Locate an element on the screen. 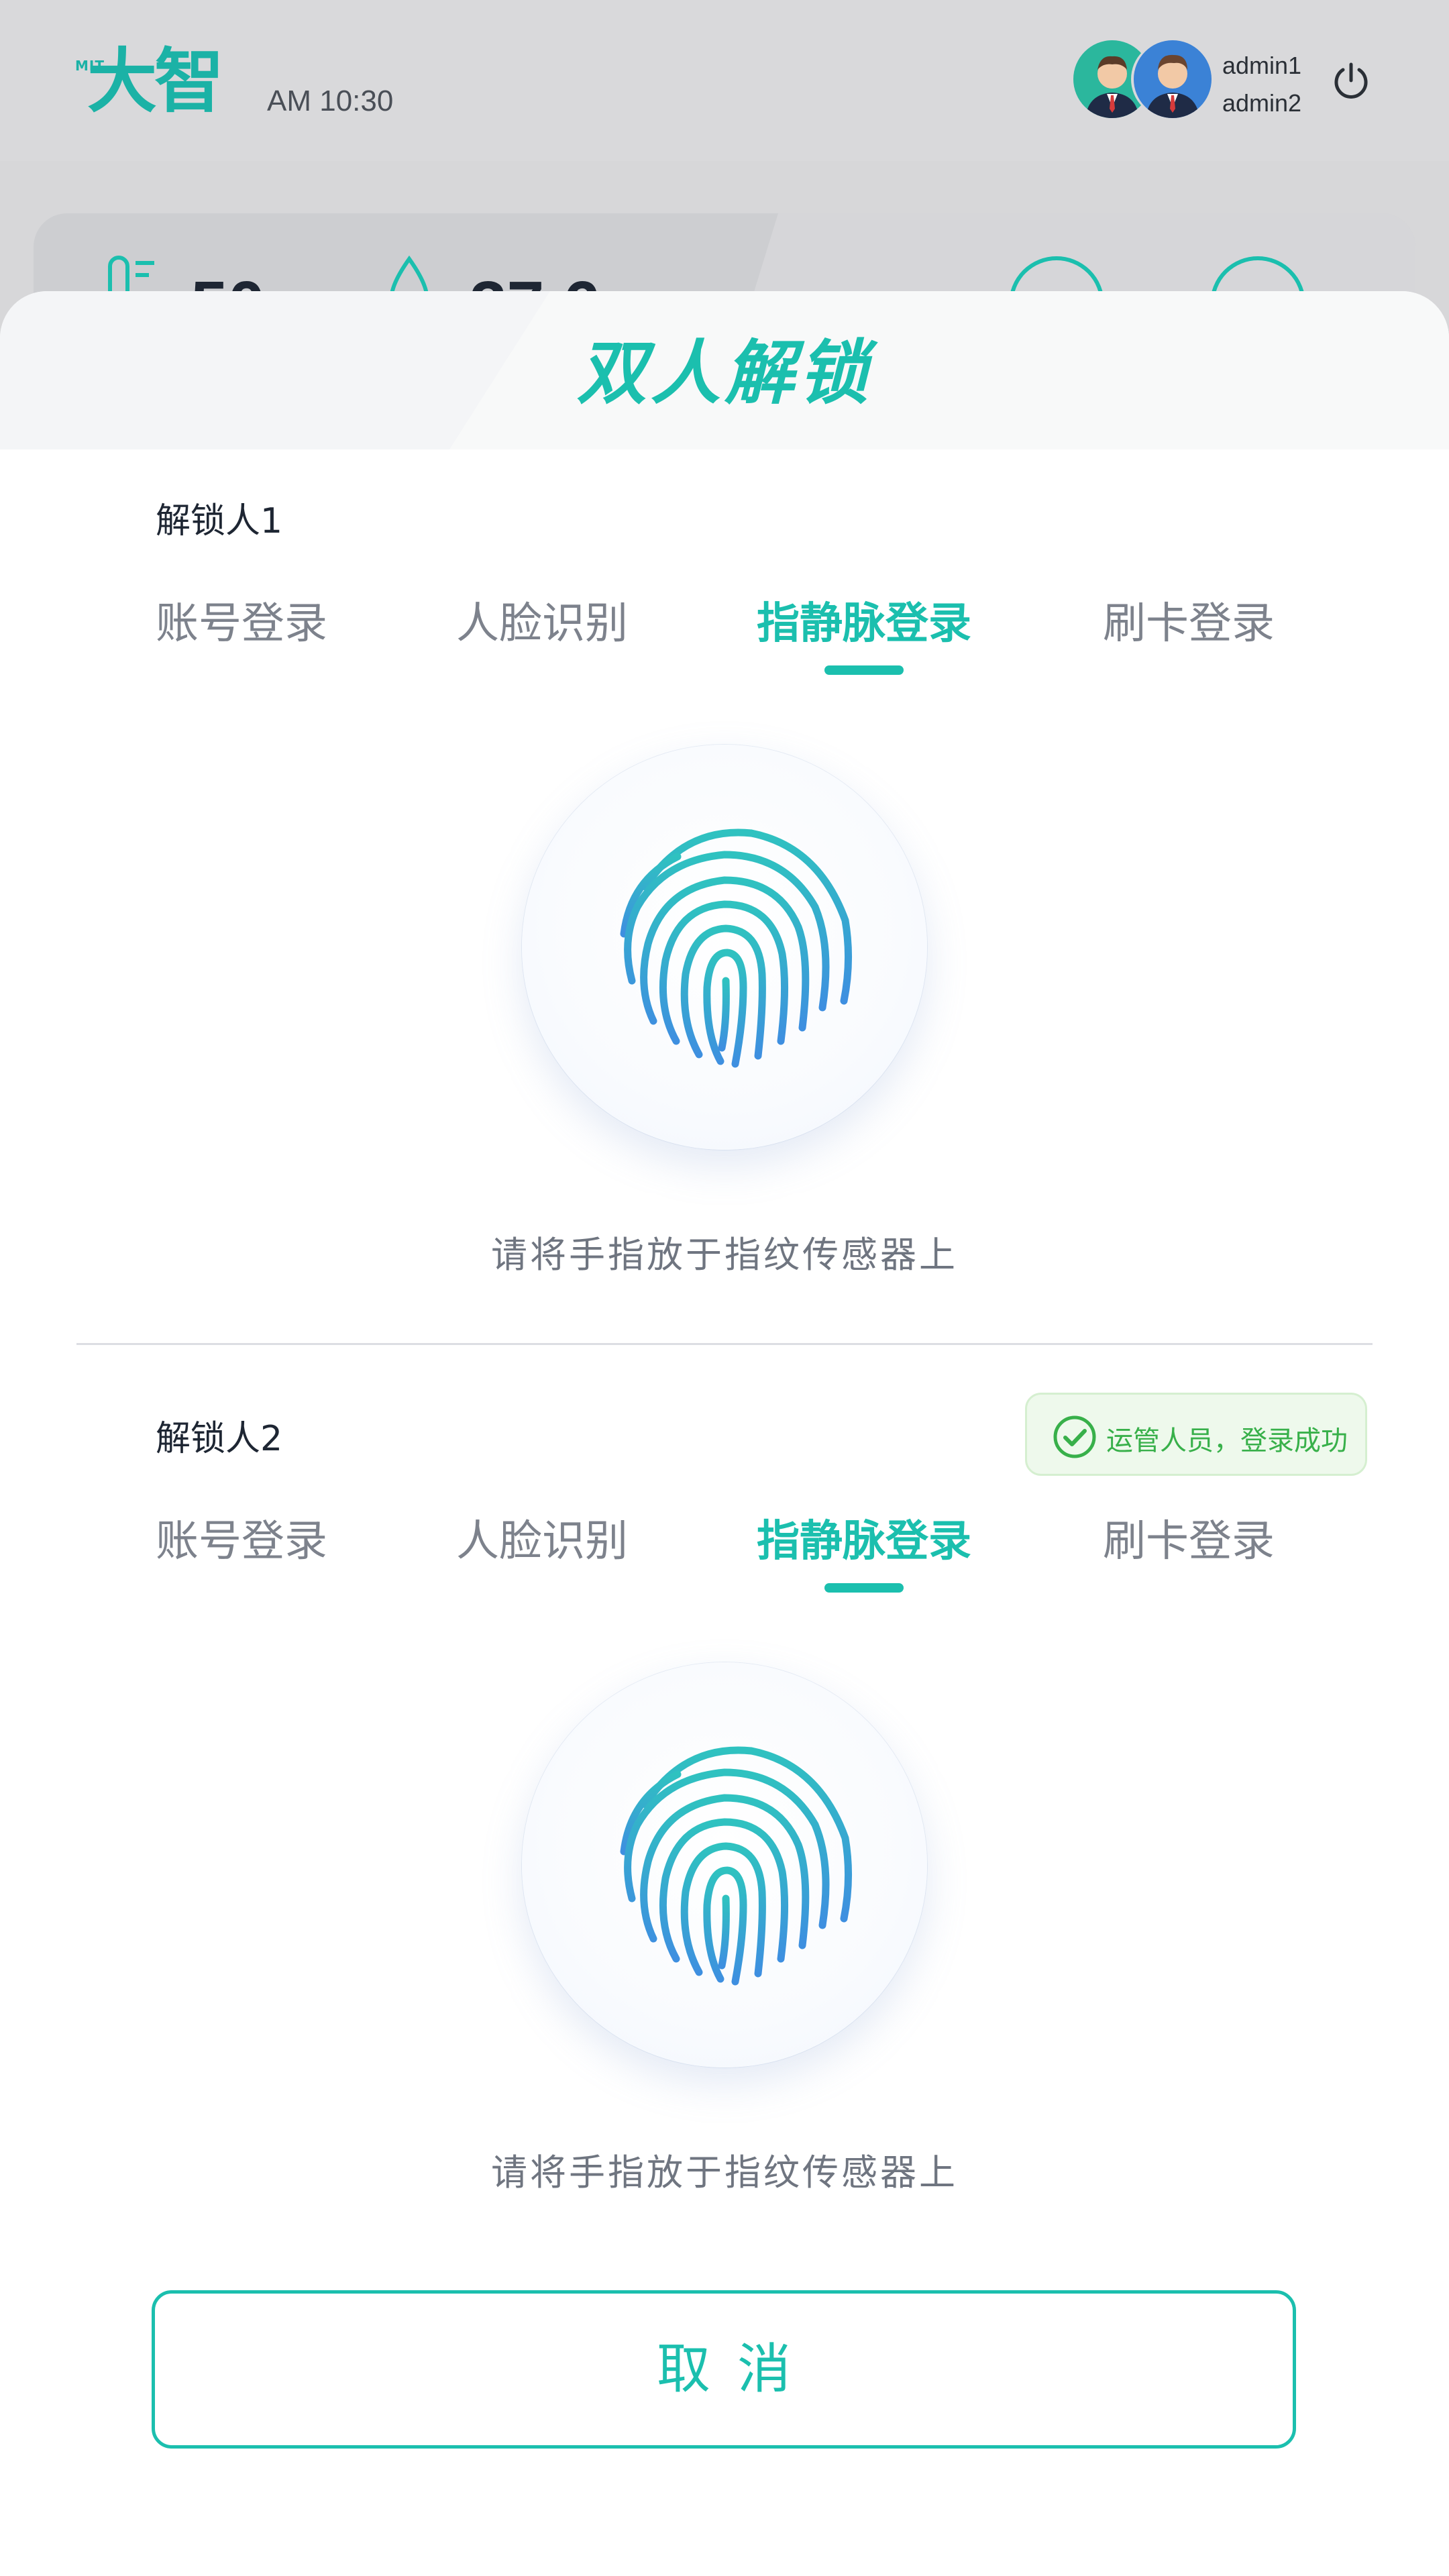 This screenshot has width=1449, height=2576. user-name-2: admin2 is located at coordinates (1262, 103).